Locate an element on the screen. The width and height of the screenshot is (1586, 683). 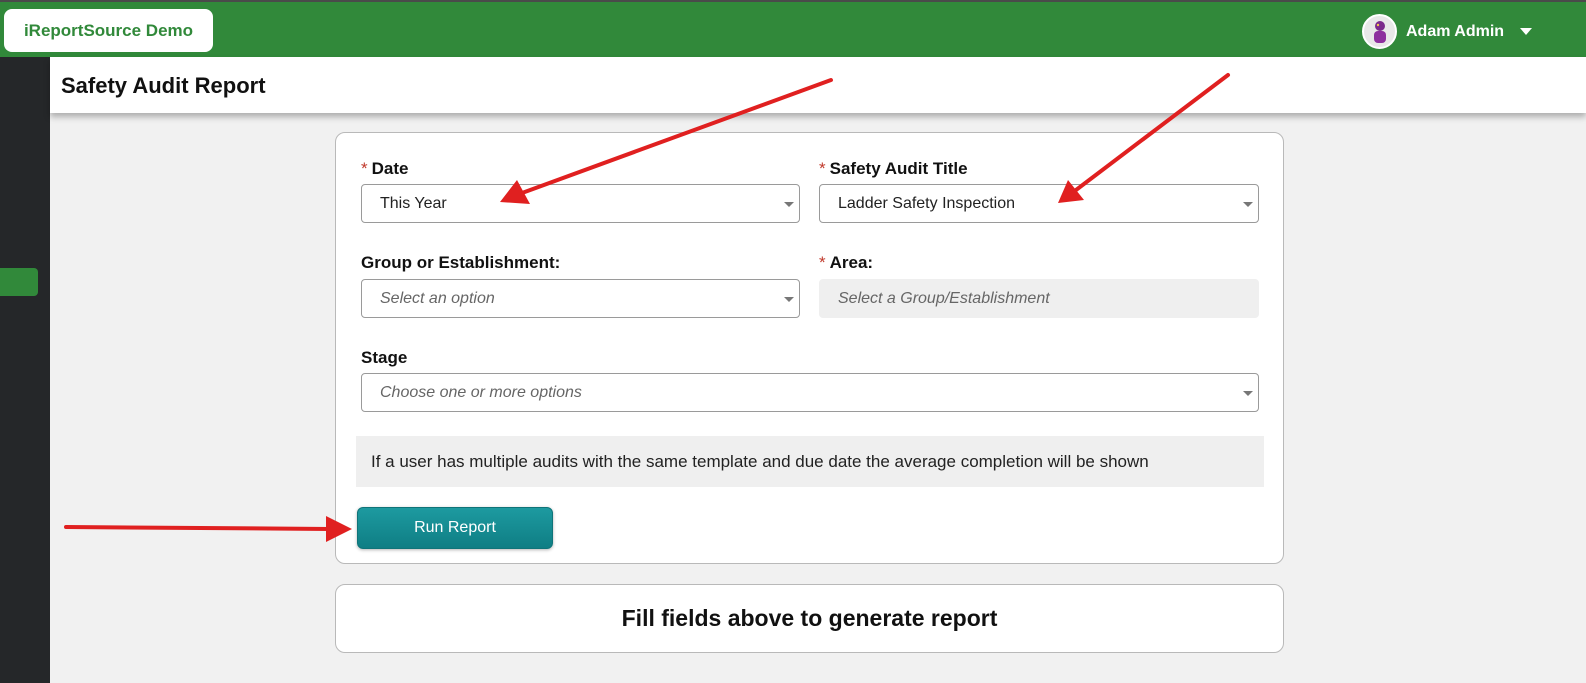
report-result-card: Fill fields above to generate report is located at coordinates (809, 618).